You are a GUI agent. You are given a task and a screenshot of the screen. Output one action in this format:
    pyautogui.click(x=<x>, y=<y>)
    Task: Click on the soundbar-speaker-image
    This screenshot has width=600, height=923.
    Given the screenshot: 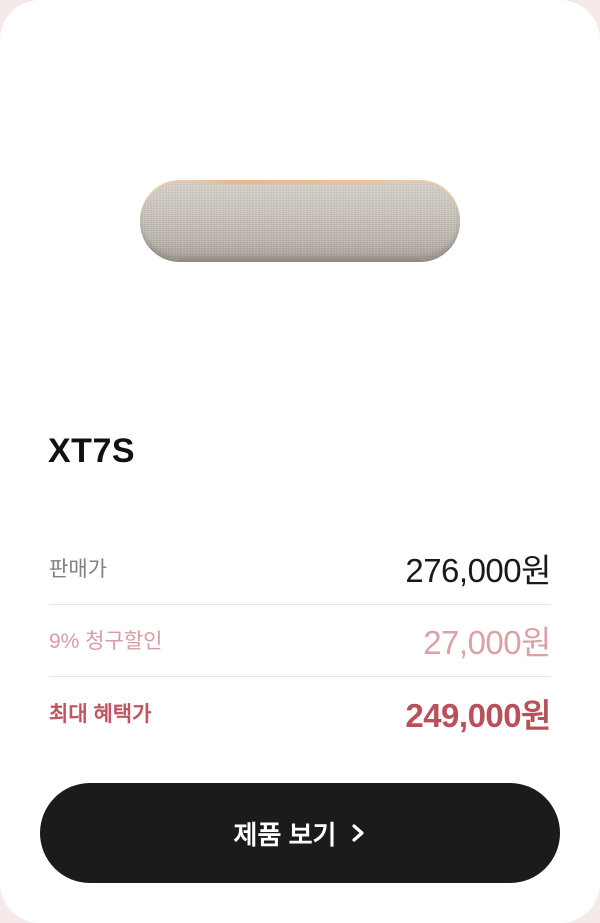 What is the action you would take?
    pyautogui.click(x=300, y=220)
    